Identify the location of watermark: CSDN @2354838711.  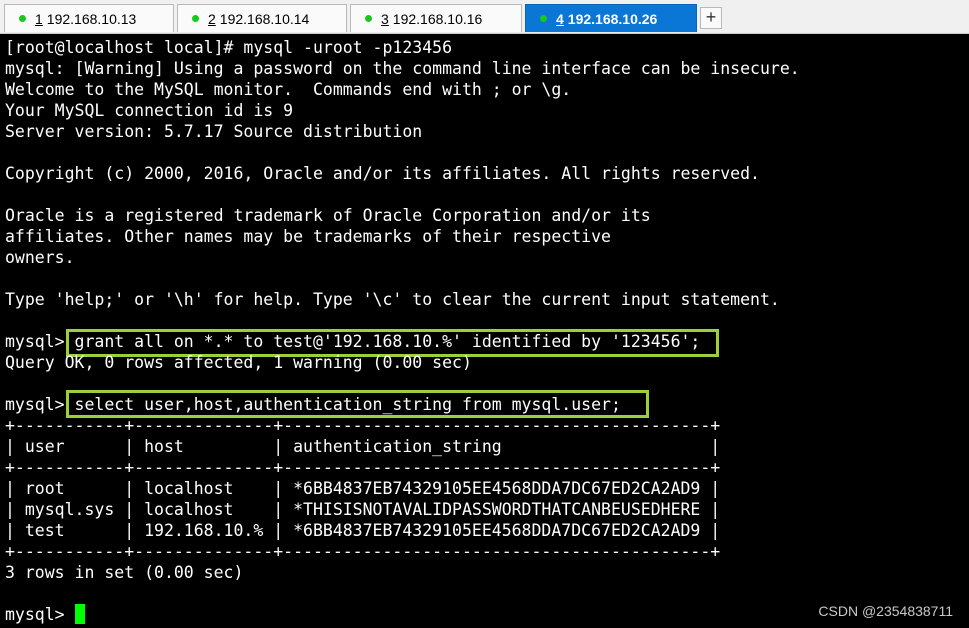
(885, 611).